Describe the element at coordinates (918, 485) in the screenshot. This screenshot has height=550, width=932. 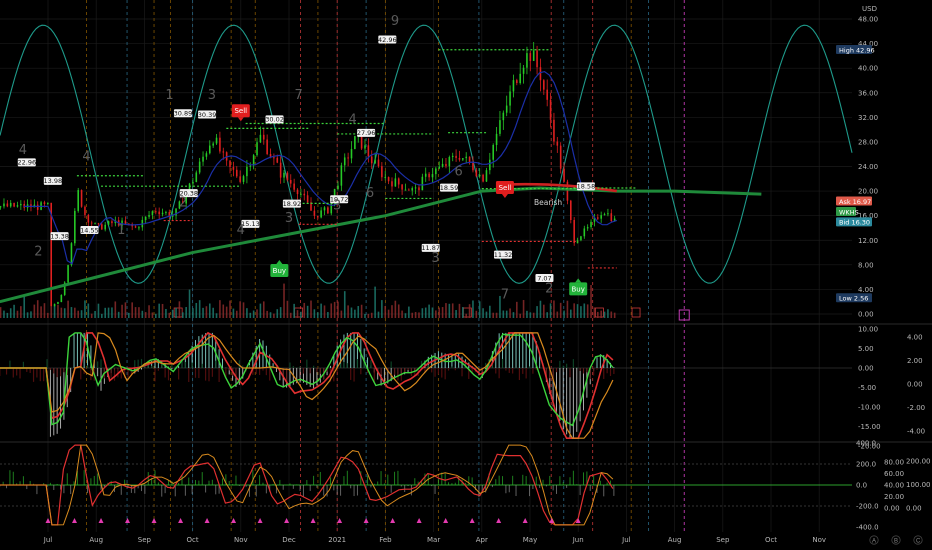
I see `osc2-right-tick: 100.00` at that location.